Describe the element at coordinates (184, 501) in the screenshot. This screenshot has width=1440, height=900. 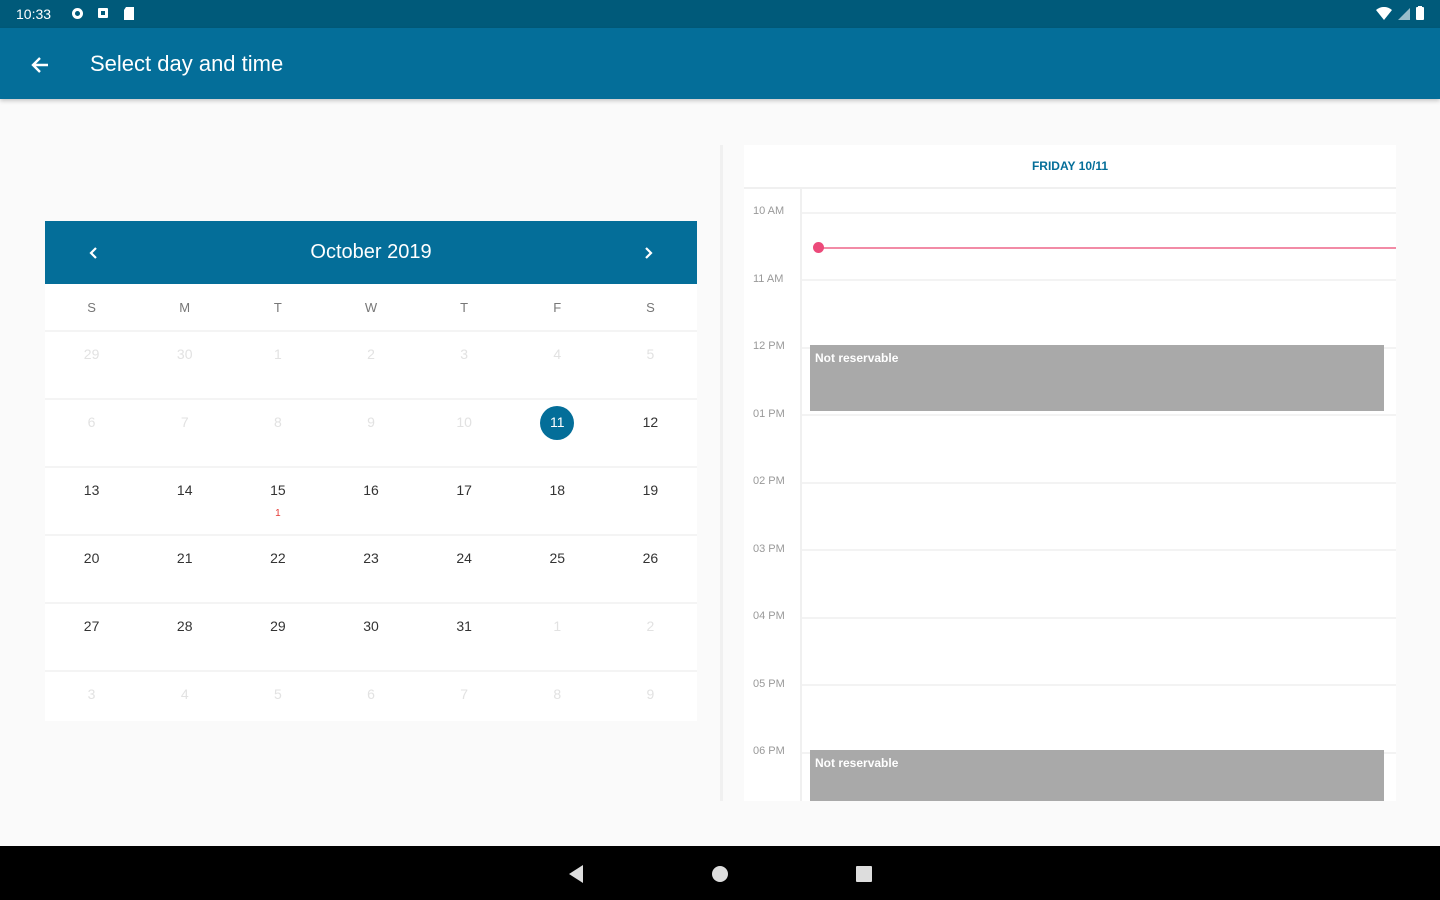
I see `calendar-day: 14` at that location.